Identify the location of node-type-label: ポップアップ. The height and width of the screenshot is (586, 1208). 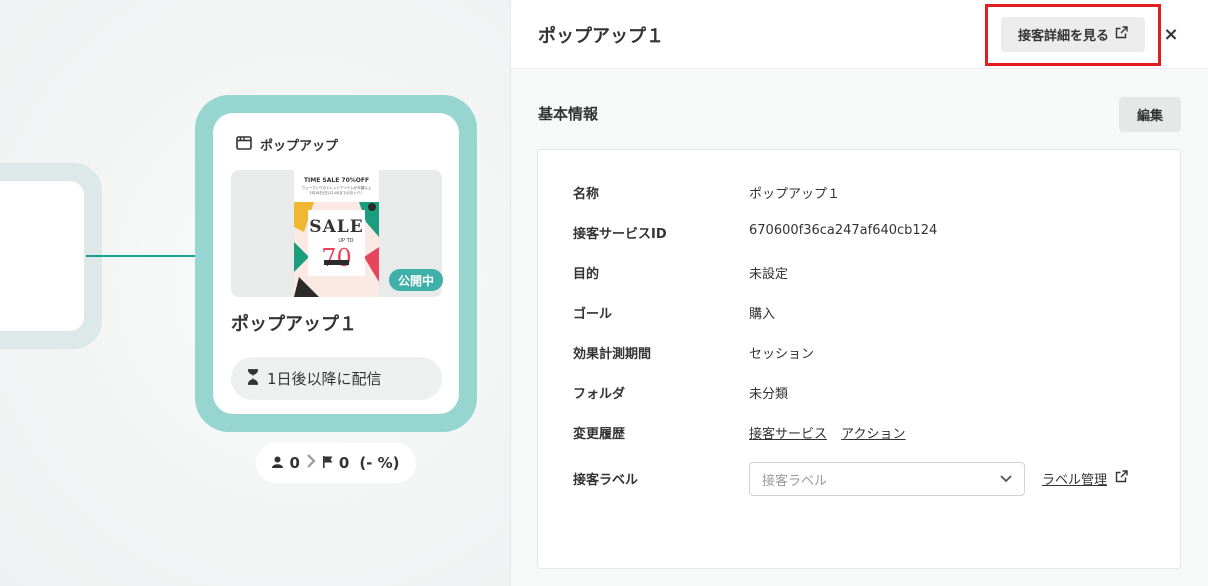
(299, 146).